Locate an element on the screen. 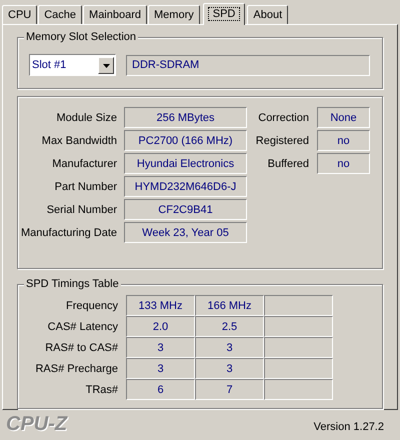 The height and width of the screenshot is (440, 400). timing-label: TRas# is located at coordinates (101, 390).